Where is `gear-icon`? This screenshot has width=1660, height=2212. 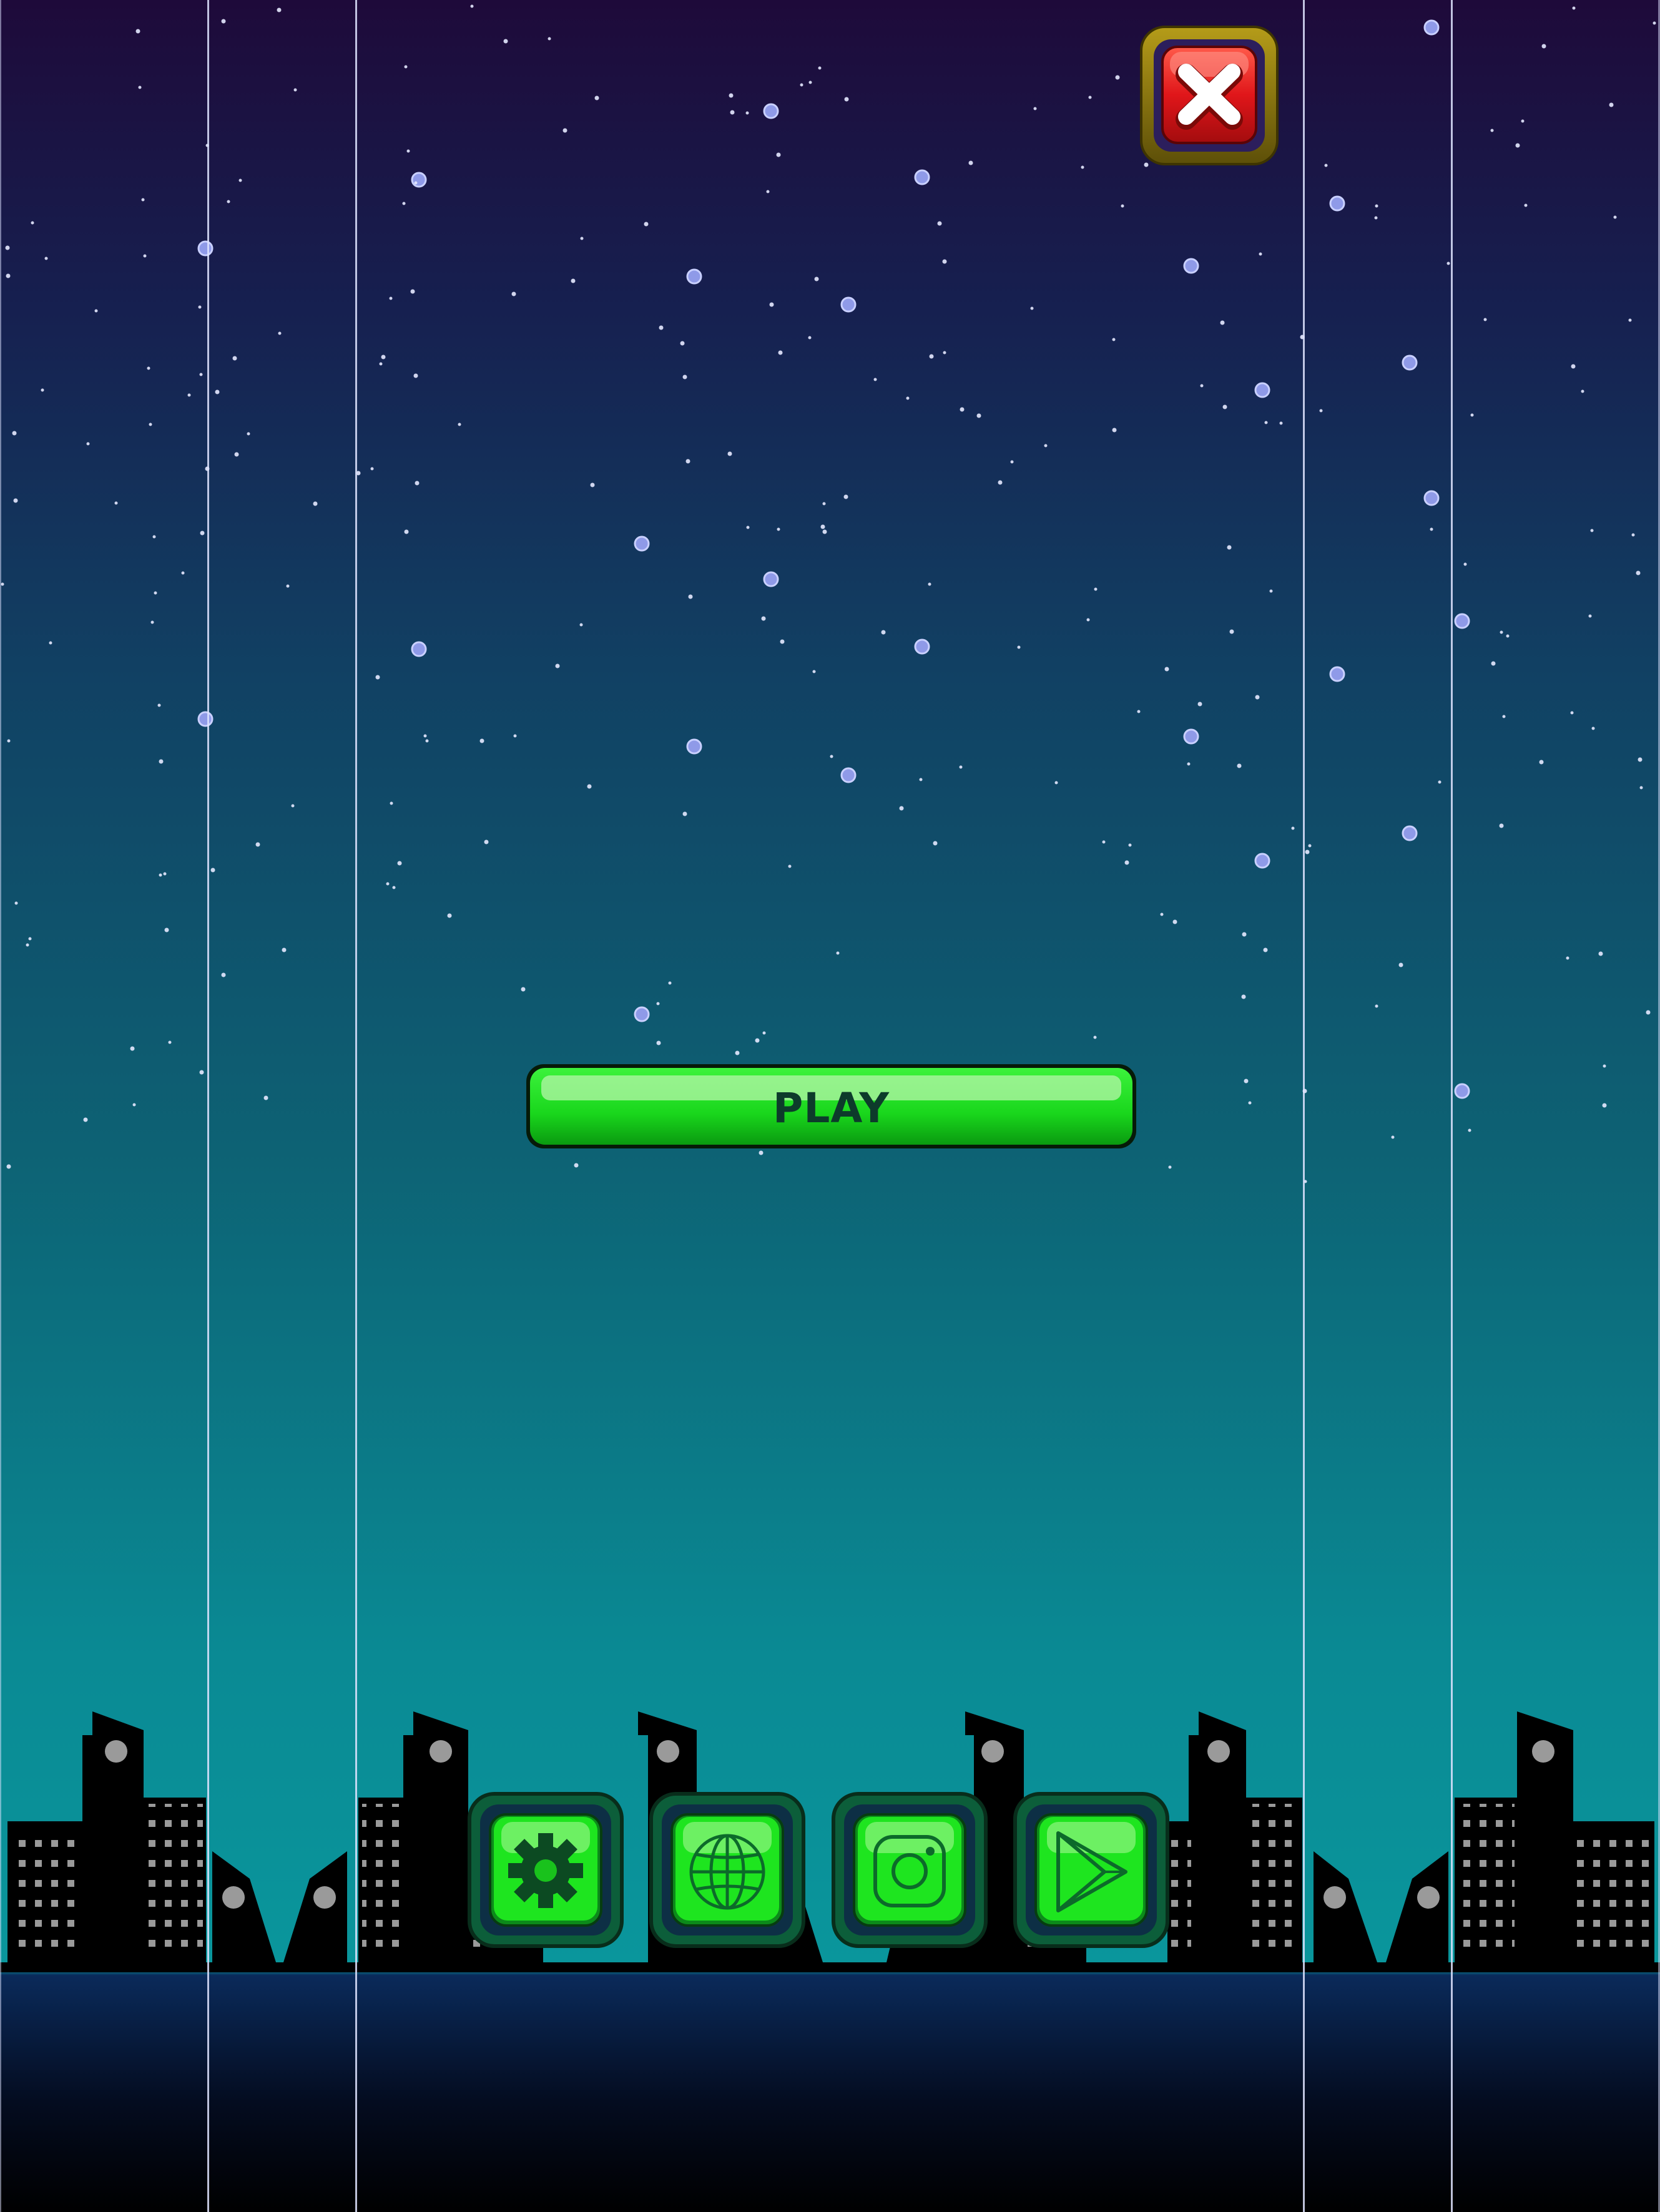
gear-icon is located at coordinates (546, 1870).